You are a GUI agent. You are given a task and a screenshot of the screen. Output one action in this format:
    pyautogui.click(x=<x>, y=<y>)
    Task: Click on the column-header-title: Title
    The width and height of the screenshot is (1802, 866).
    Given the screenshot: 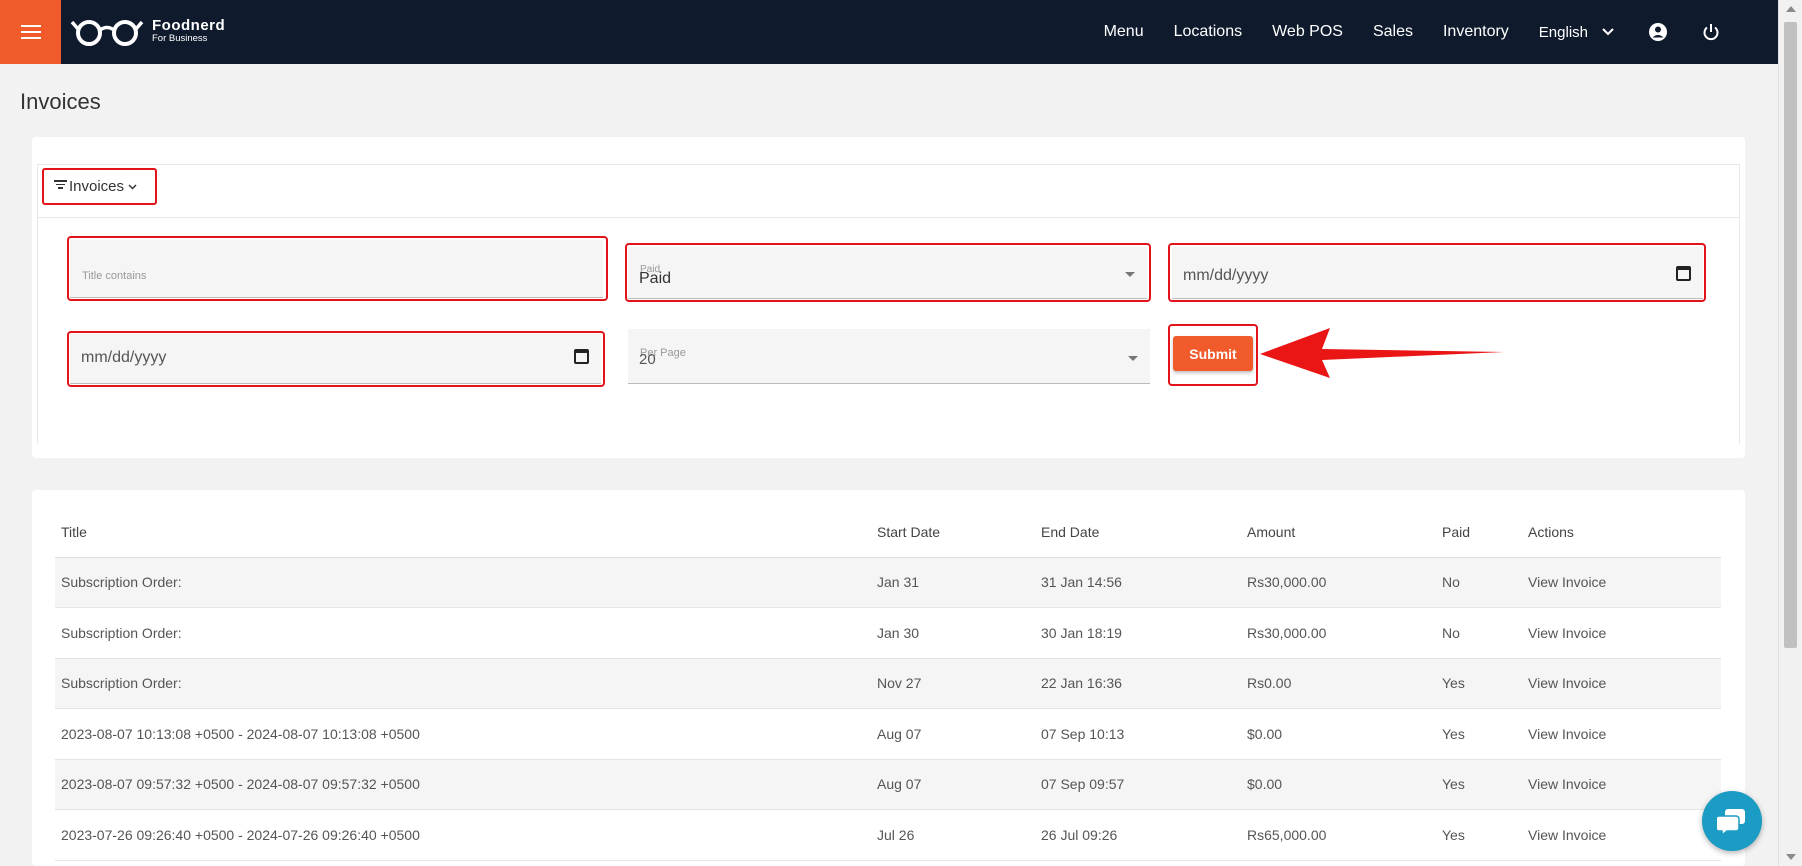 What is the action you would take?
    pyautogui.click(x=463, y=533)
    